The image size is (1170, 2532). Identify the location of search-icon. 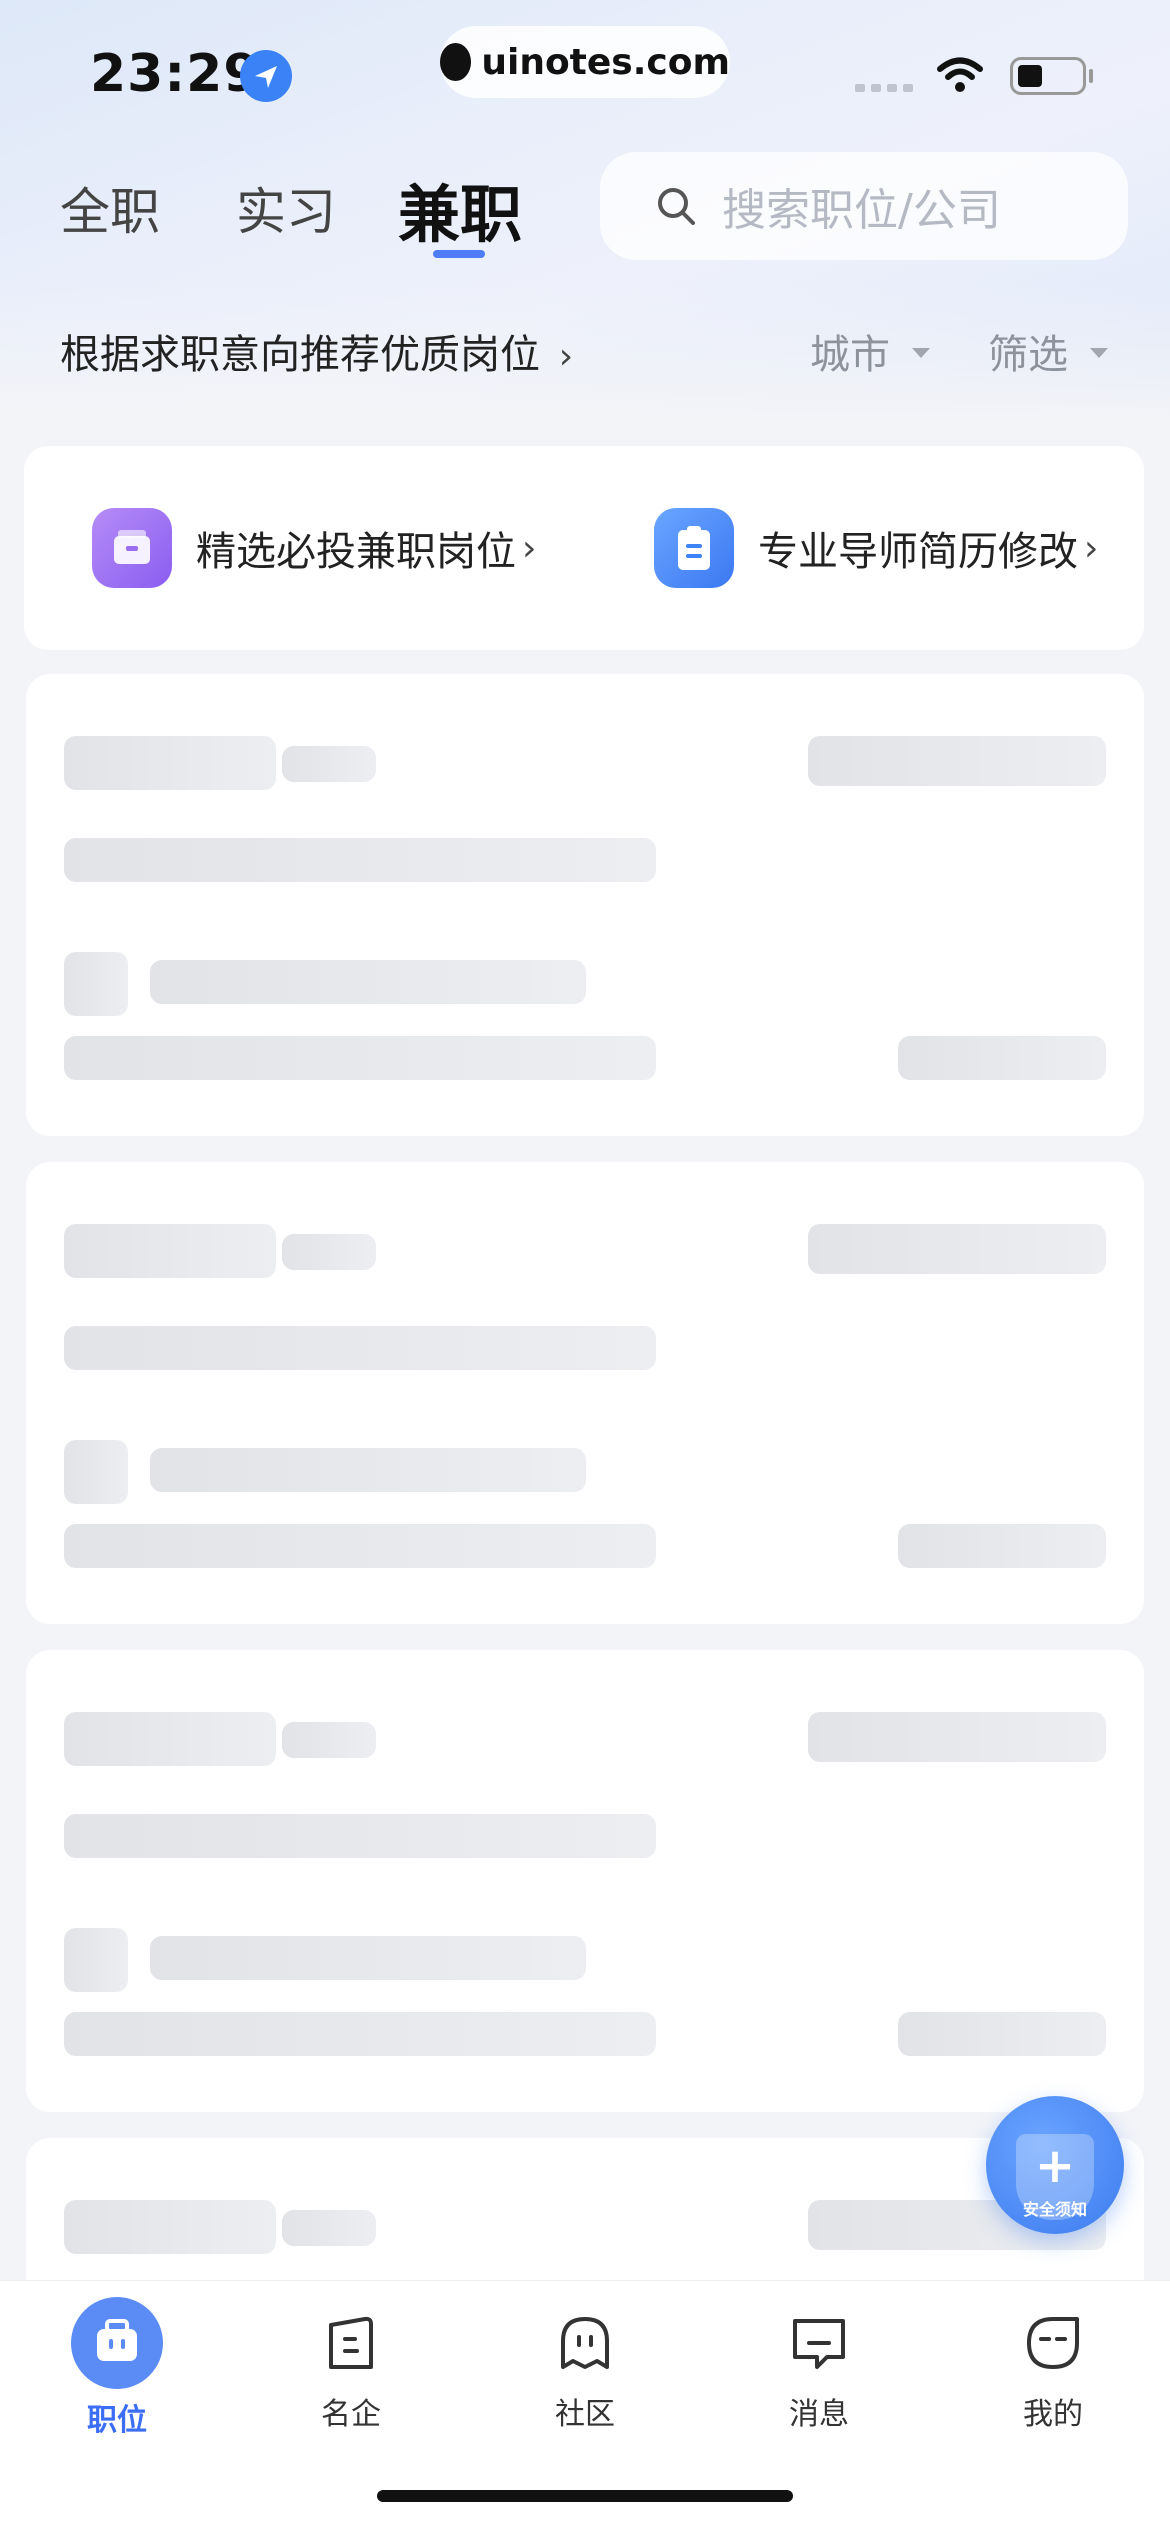
(676, 206).